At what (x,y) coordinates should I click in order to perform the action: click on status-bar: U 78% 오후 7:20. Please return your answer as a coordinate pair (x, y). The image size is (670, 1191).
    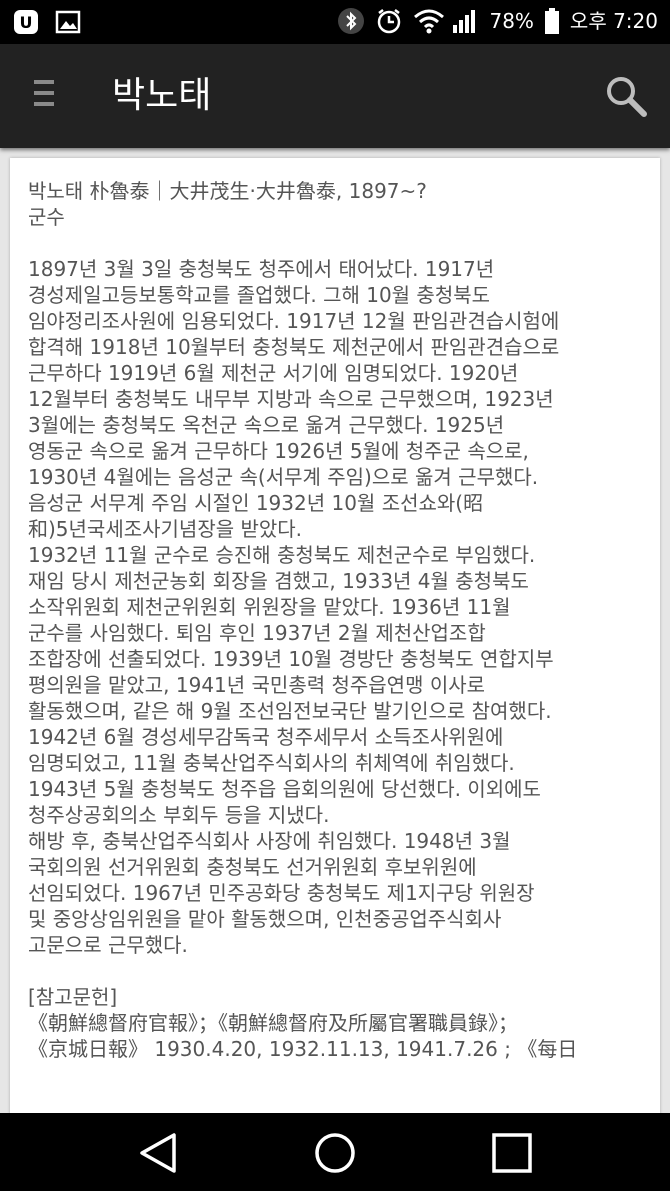
    Looking at the image, I should click on (335, 22).